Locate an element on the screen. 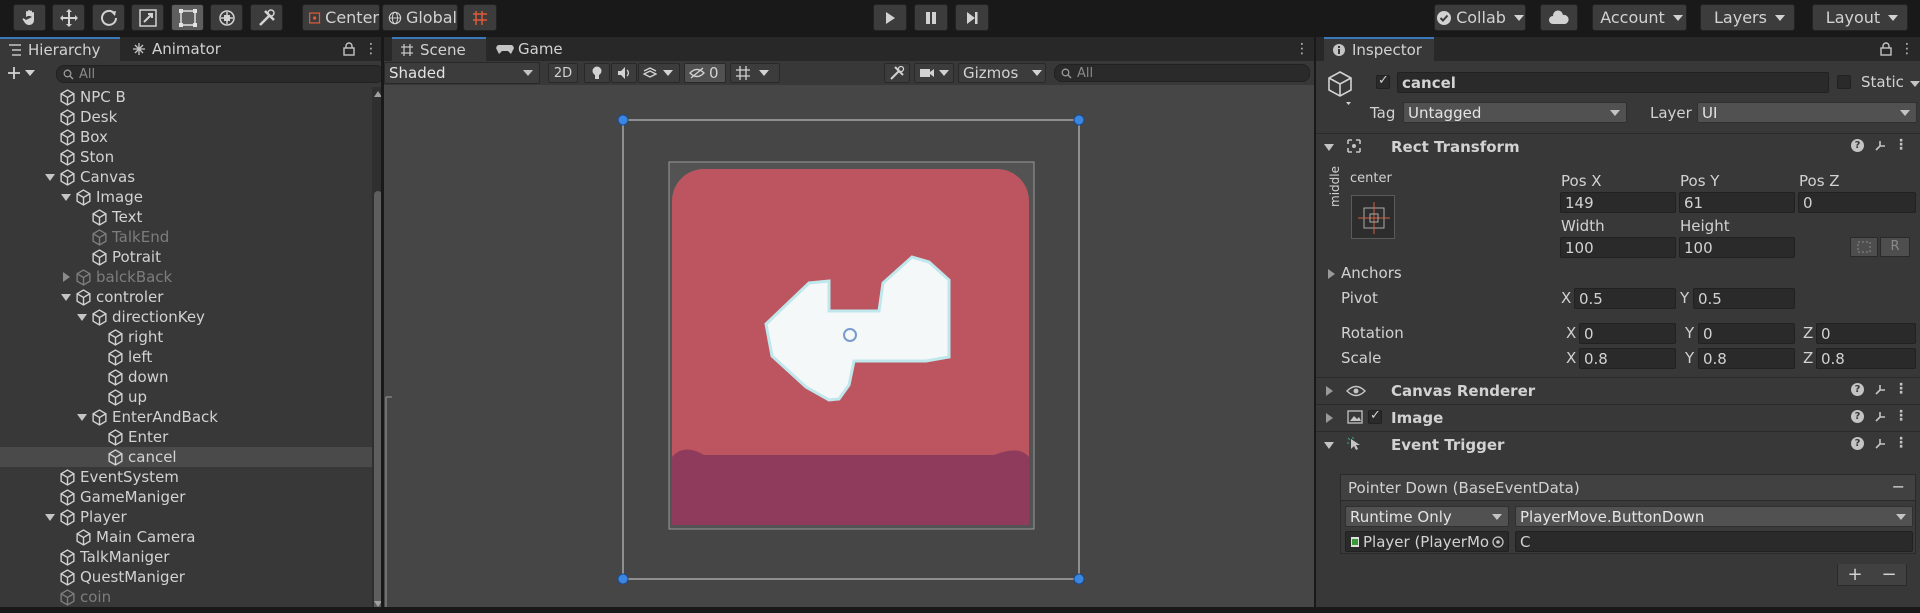  height-field: 100 is located at coordinates (1737, 247).